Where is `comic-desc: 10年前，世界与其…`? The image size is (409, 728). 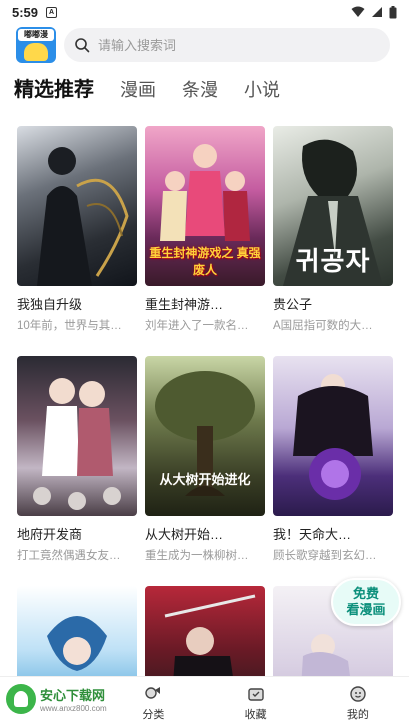 comic-desc: 10年前，世界与其… is located at coordinates (69, 326).